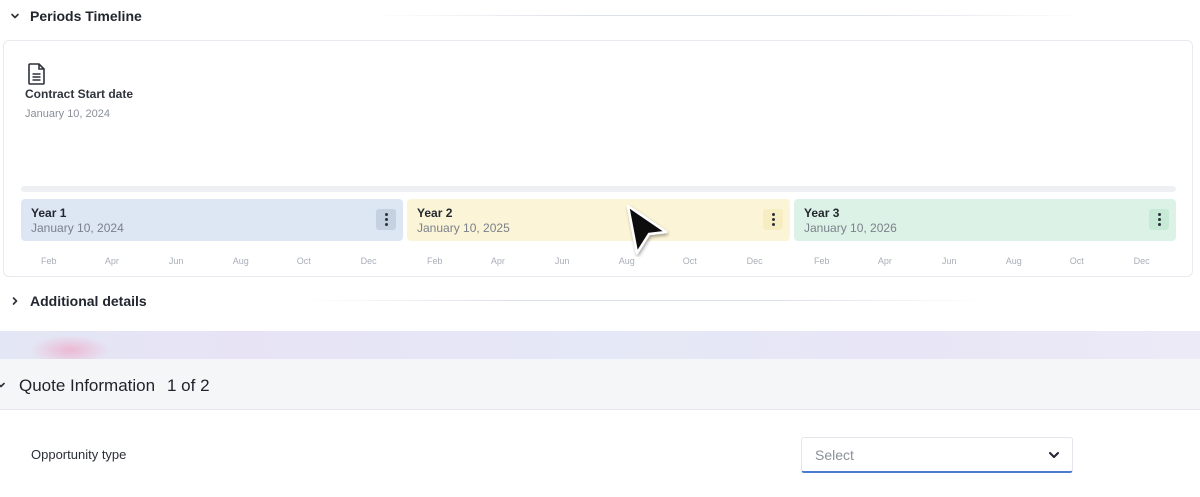 This screenshot has height=497, width=1200. I want to click on document-icon, so click(36, 74).